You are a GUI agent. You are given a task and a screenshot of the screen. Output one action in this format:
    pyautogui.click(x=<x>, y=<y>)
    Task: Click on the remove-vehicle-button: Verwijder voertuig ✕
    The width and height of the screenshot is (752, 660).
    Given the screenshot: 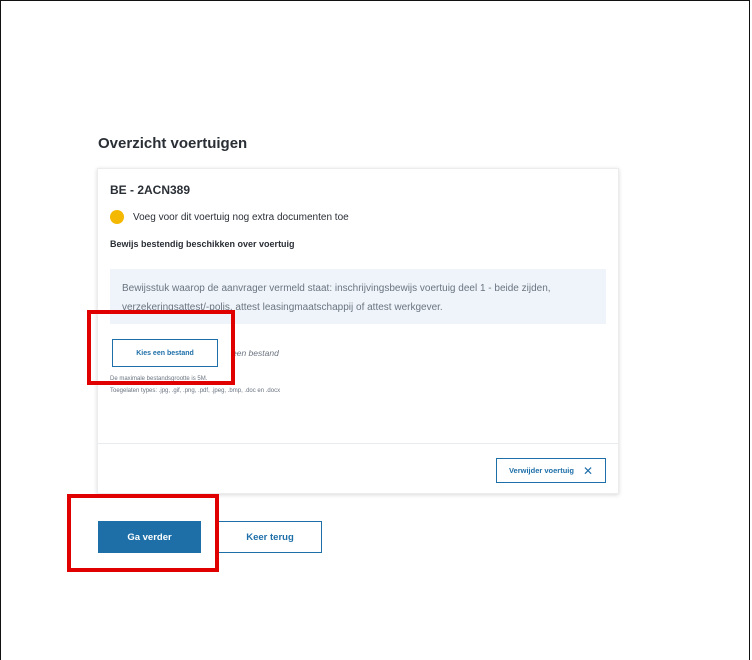 What is the action you would take?
    pyautogui.click(x=551, y=470)
    